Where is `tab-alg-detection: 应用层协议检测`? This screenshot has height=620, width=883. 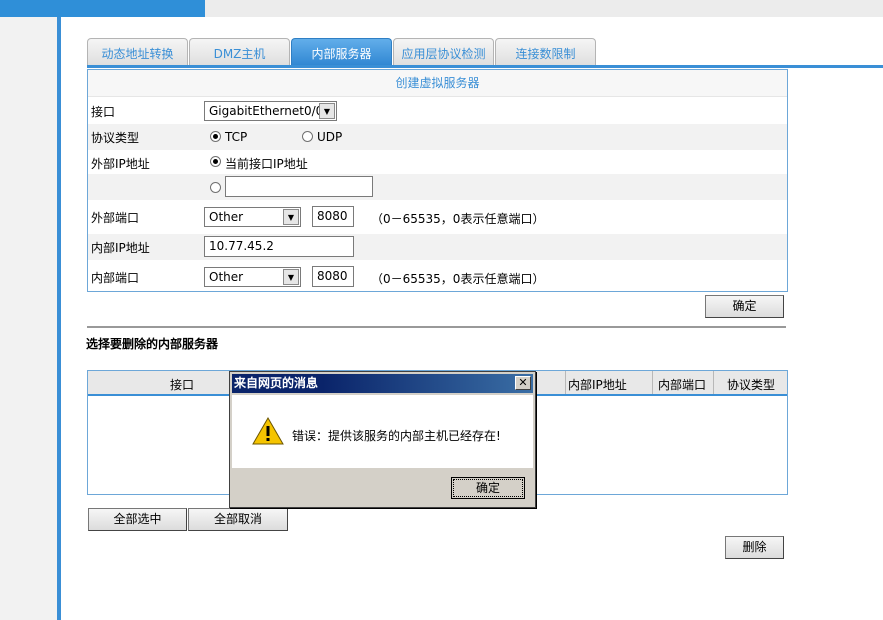 tab-alg-detection: 应用层协议检测 is located at coordinates (443, 52).